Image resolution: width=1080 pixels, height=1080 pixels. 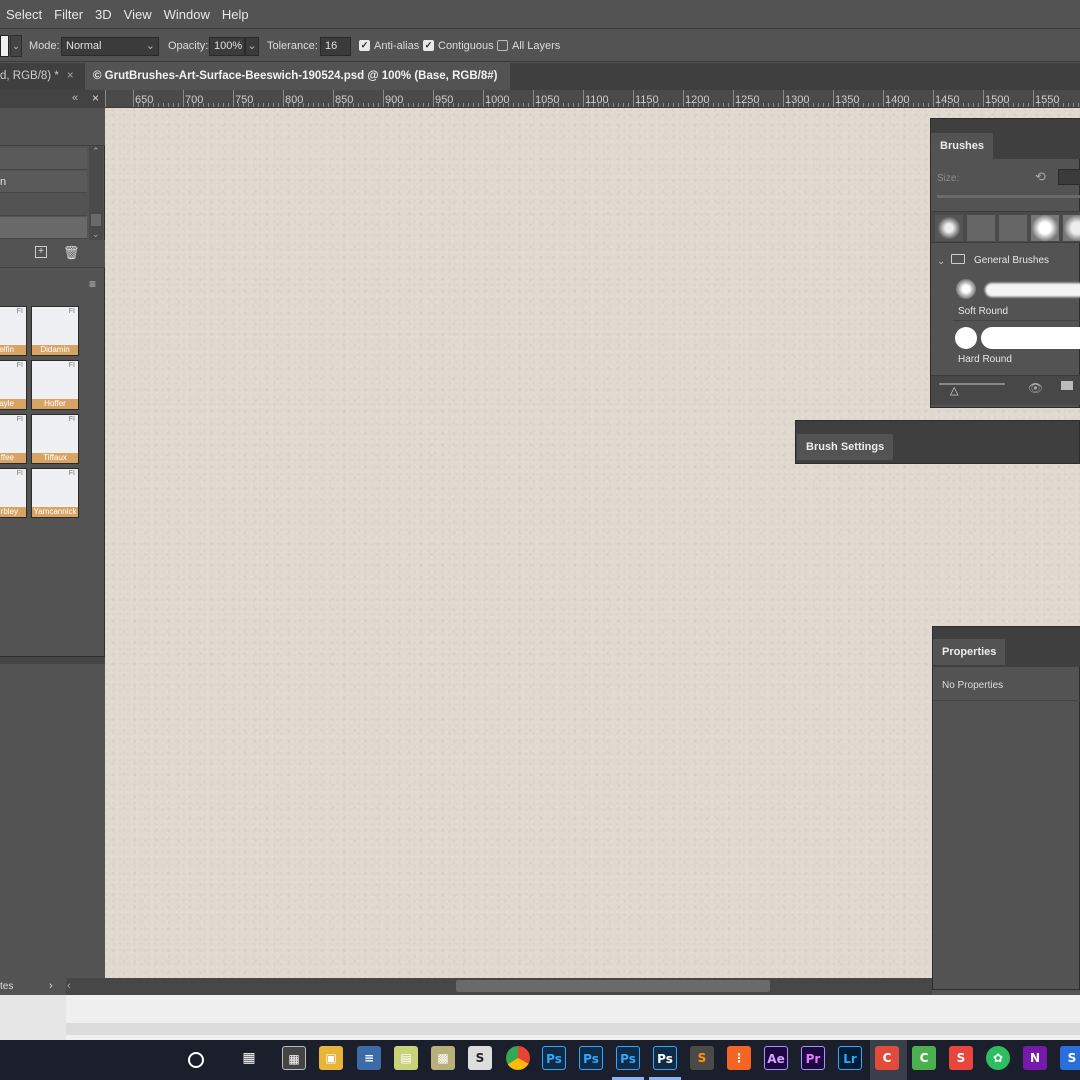 I want to click on evernote-icon: ✿, so click(x=998, y=1058).